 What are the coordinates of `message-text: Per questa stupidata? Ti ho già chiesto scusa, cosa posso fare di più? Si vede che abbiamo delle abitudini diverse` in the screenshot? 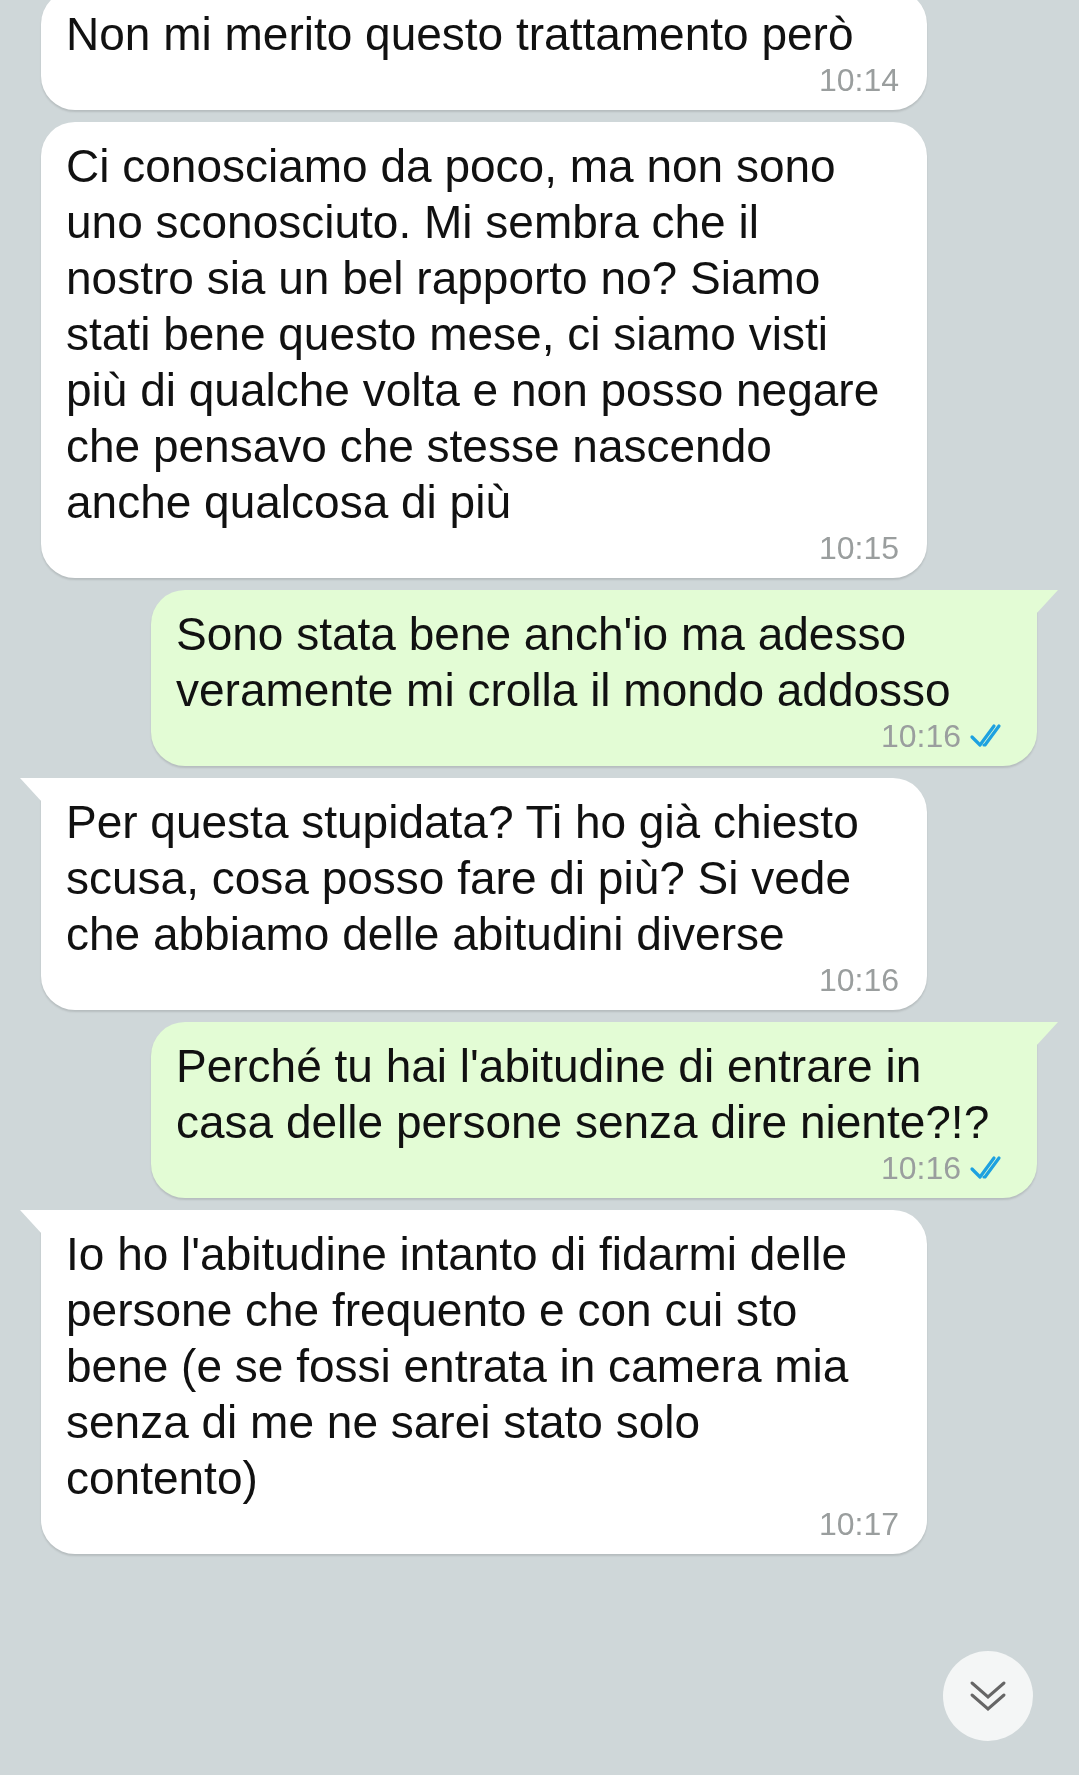 It's located at (463, 878).